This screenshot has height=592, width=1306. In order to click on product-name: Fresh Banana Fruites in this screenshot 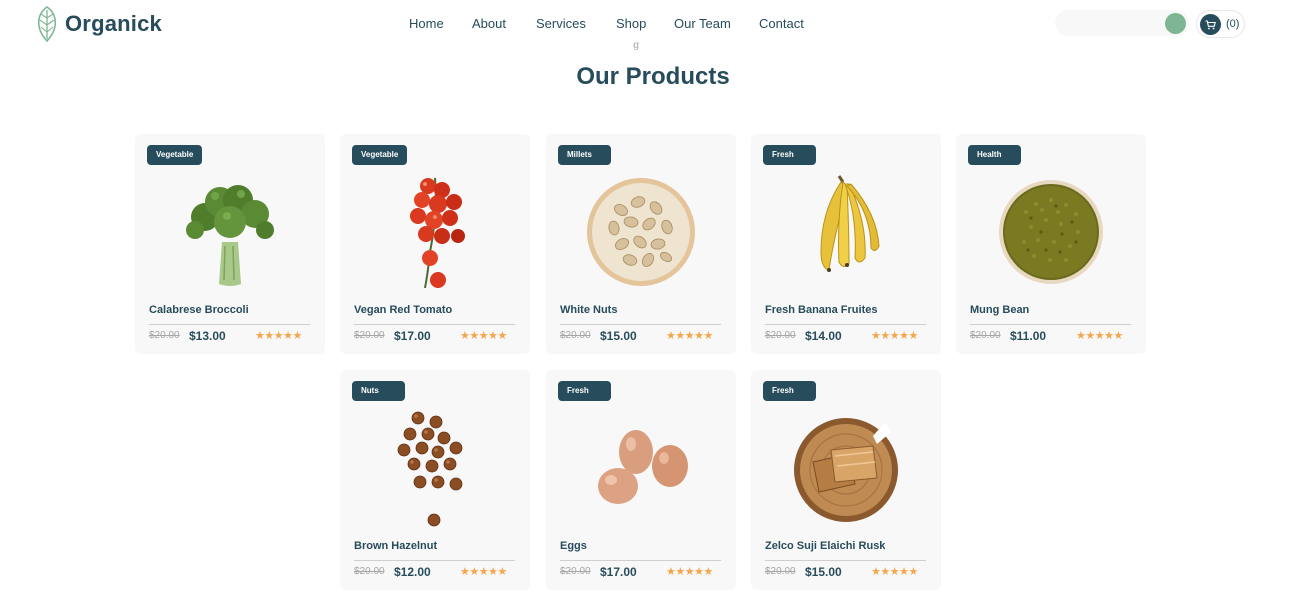, I will do `click(821, 310)`.